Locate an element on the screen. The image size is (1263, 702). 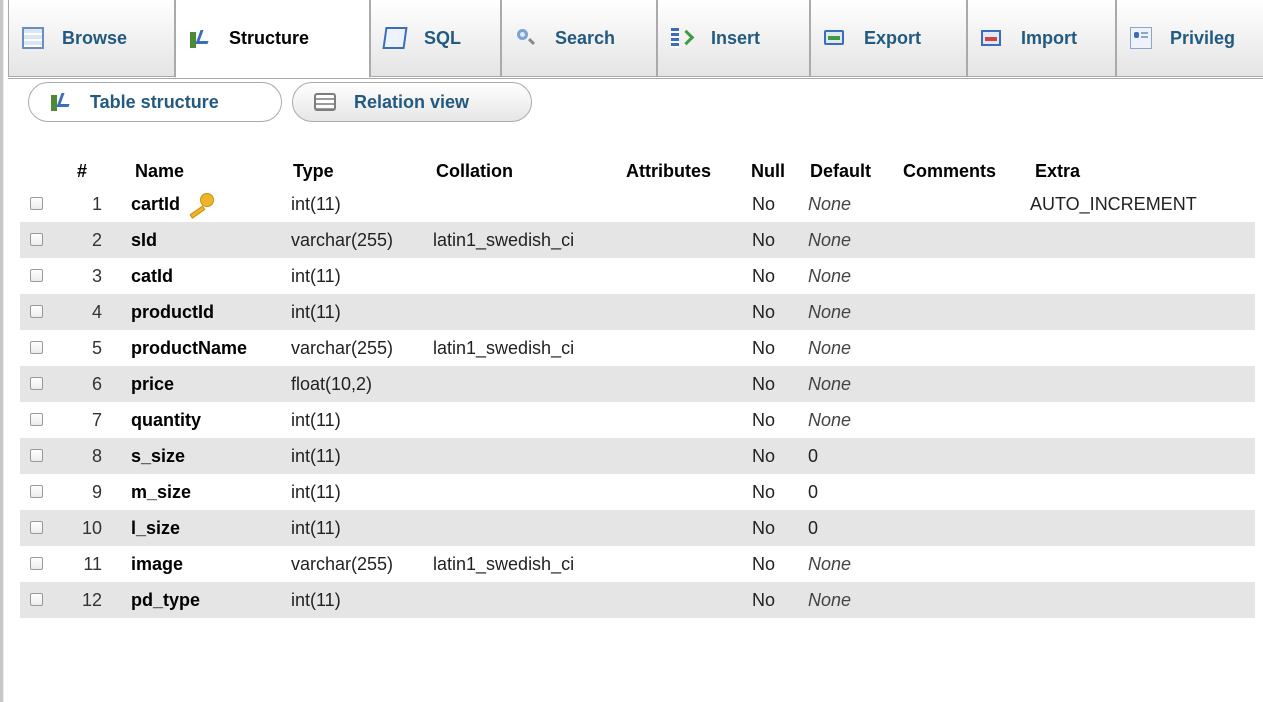
cell-num: 9 is located at coordinates (96, 492).